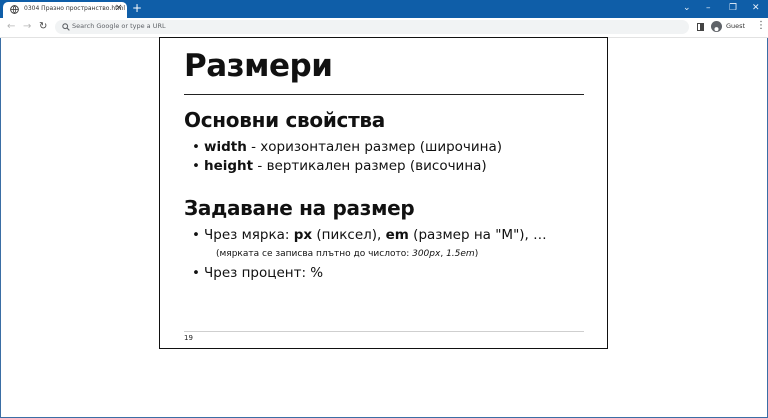 The height and width of the screenshot is (418, 768). I want to click on page-number: 19, so click(188, 338).